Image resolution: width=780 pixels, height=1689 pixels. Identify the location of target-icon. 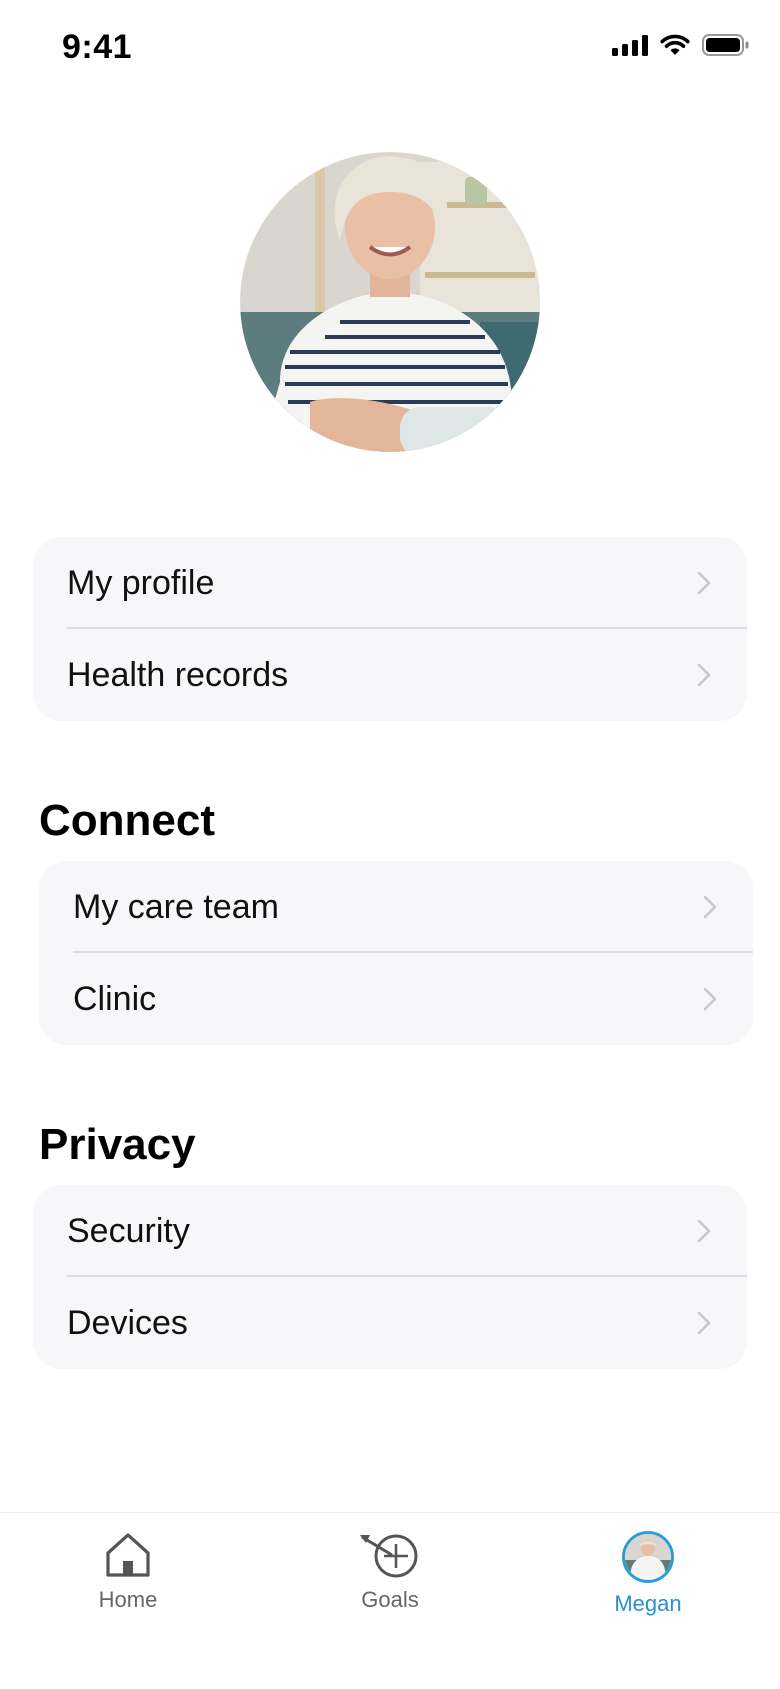
(389, 1556).